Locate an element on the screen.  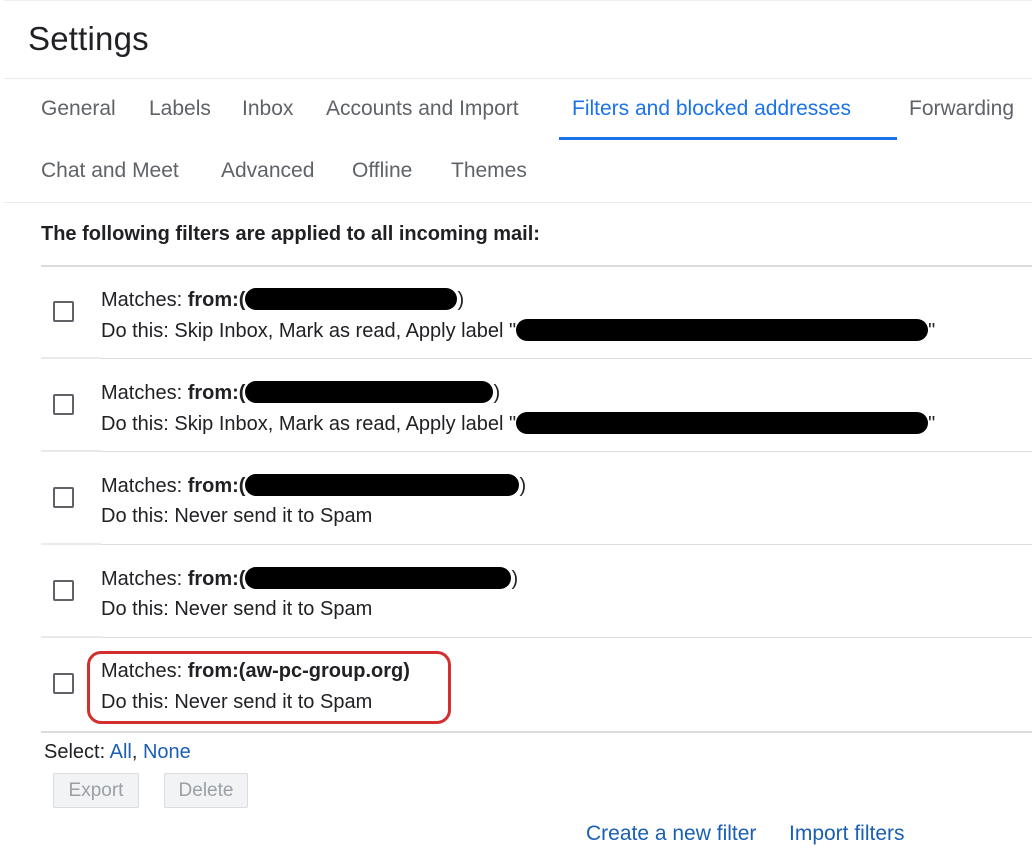
tab-labels: Labels is located at coordinates (180, 109).